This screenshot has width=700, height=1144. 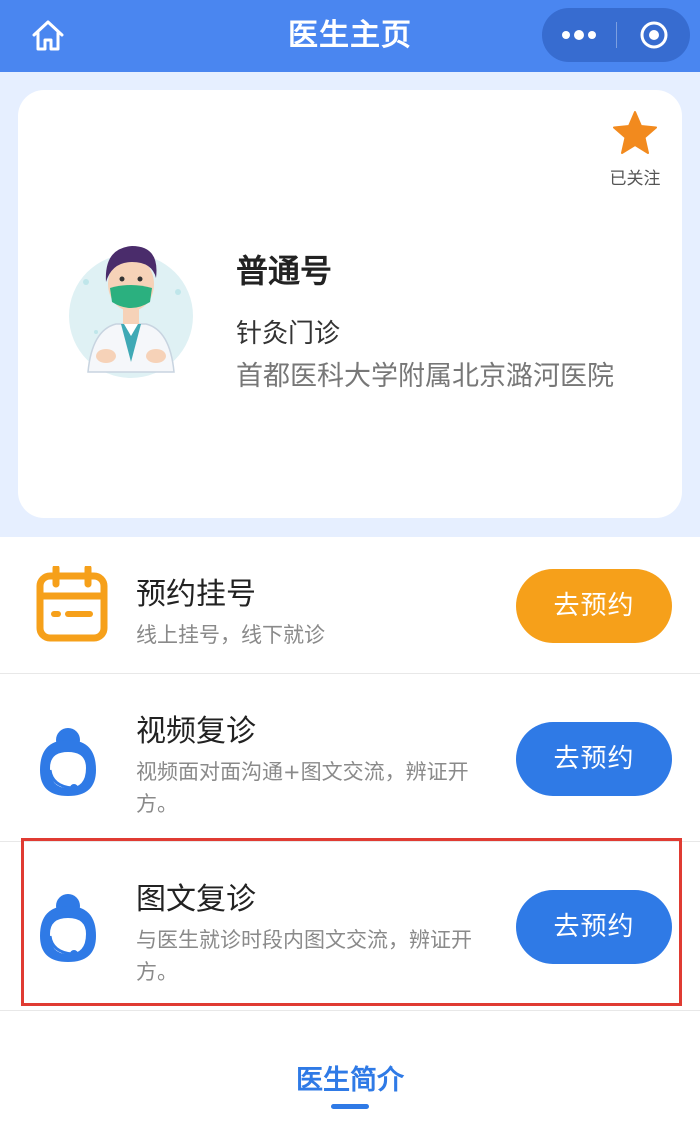 I want to click on hospital-name: 首都医科大学附属北京潞河医院, so click(x=425, y=376).